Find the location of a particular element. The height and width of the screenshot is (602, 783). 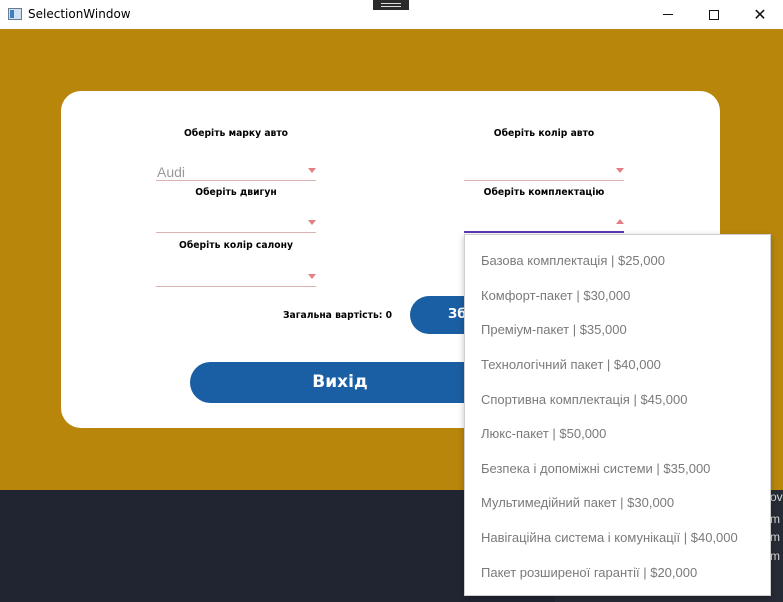

dropdown-option: Технологічний пакет | $40,000 is located at coordinates (571, 364).